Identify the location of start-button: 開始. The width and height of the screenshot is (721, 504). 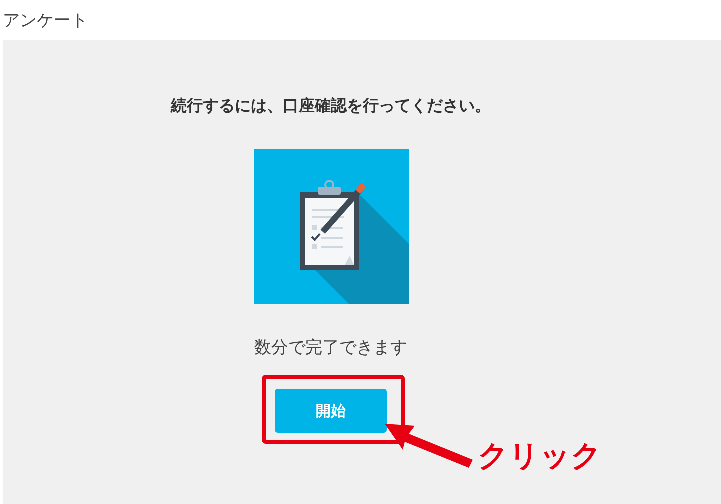
(331, 411).